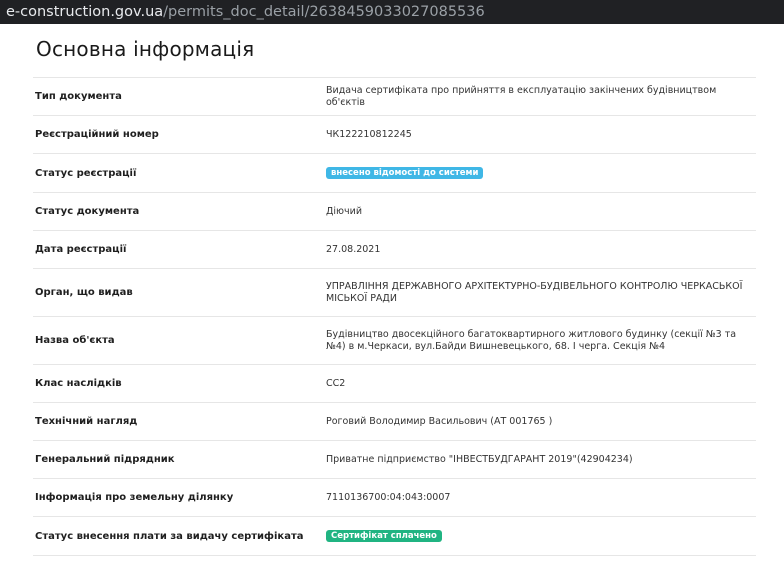 The height and width of the screenshot is (571, 784). What do you see at coordinates (81, 249) in the screenshot?
I see `info-label: Дата реєстрації` at bounding box center [81, 249].